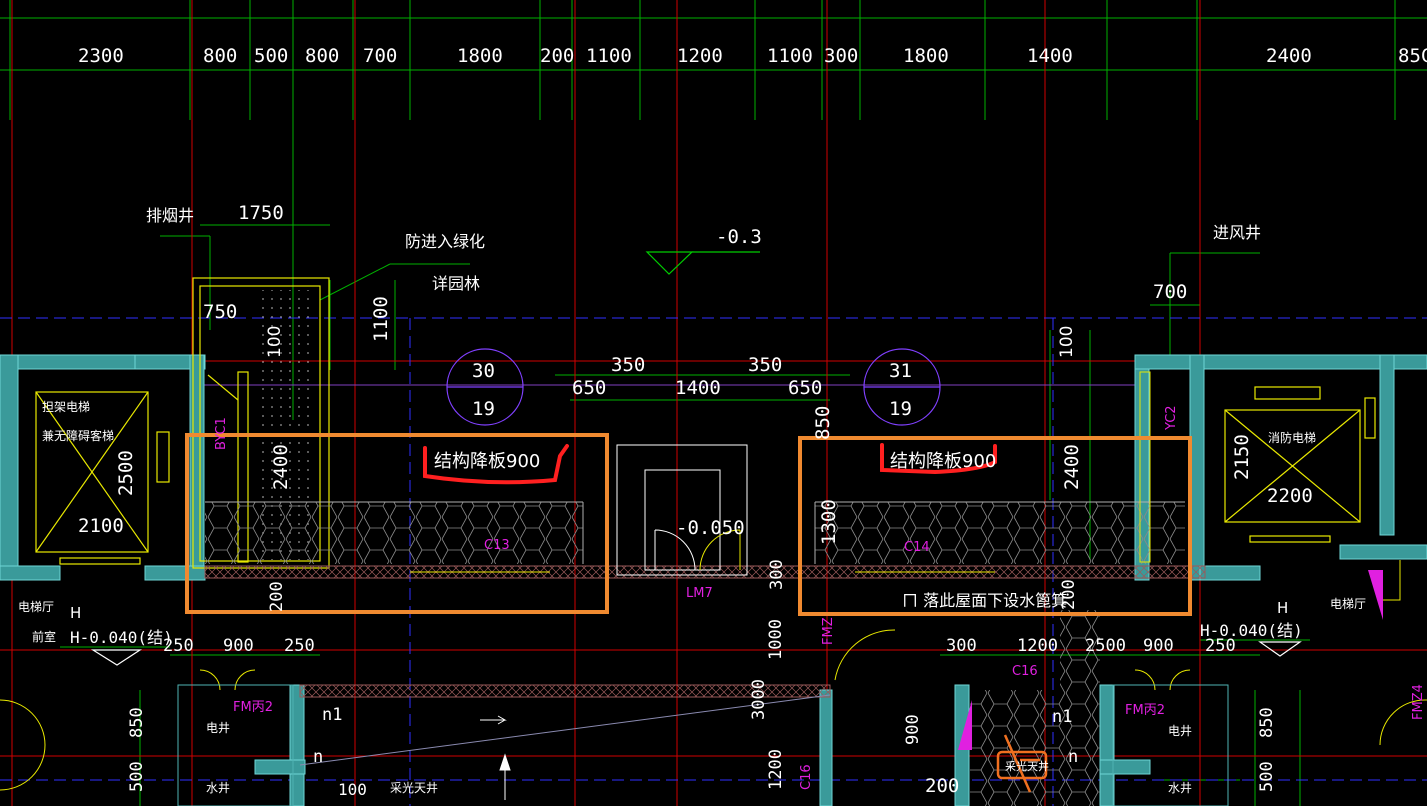 Image resolution: width=1427 pixels, height=806 pixels. Describe the element at coordinates (557, 56) in the screenshot. I see `top-dimension-label: 200` at that location.